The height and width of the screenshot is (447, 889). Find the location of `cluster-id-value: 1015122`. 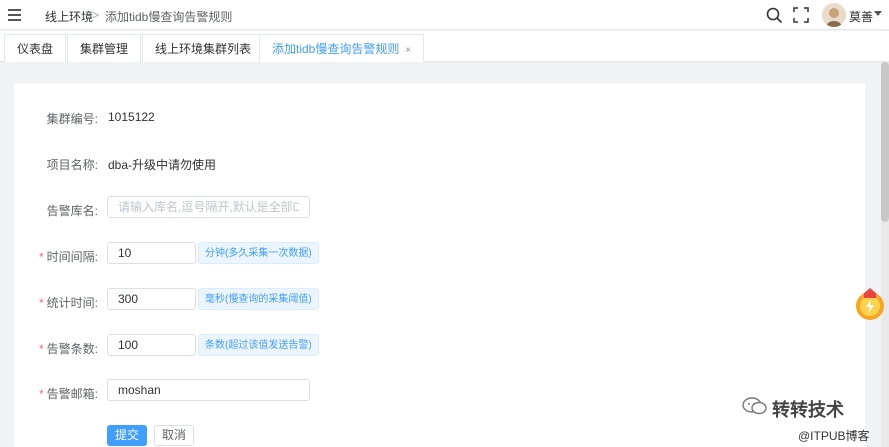

cluster-id-value: 1015122 is located at coordinates (131, 117).